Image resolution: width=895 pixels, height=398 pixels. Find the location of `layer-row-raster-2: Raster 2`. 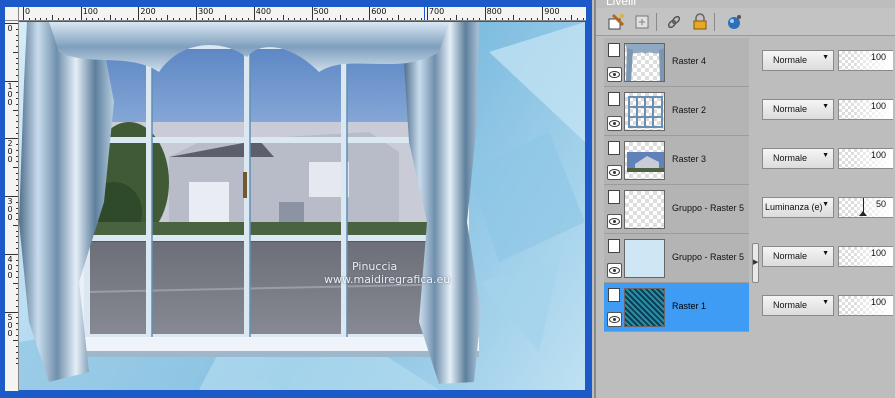

layer-row-raster-2: Raster 2 is located at coordinates (676, 111).